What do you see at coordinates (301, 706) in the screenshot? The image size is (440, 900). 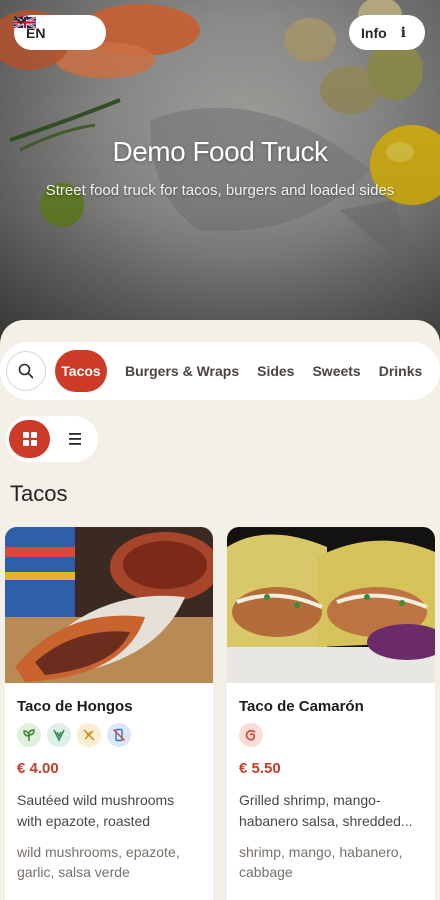 I see `product-name: Taco de Camarón` at bounding box center [301, 706].